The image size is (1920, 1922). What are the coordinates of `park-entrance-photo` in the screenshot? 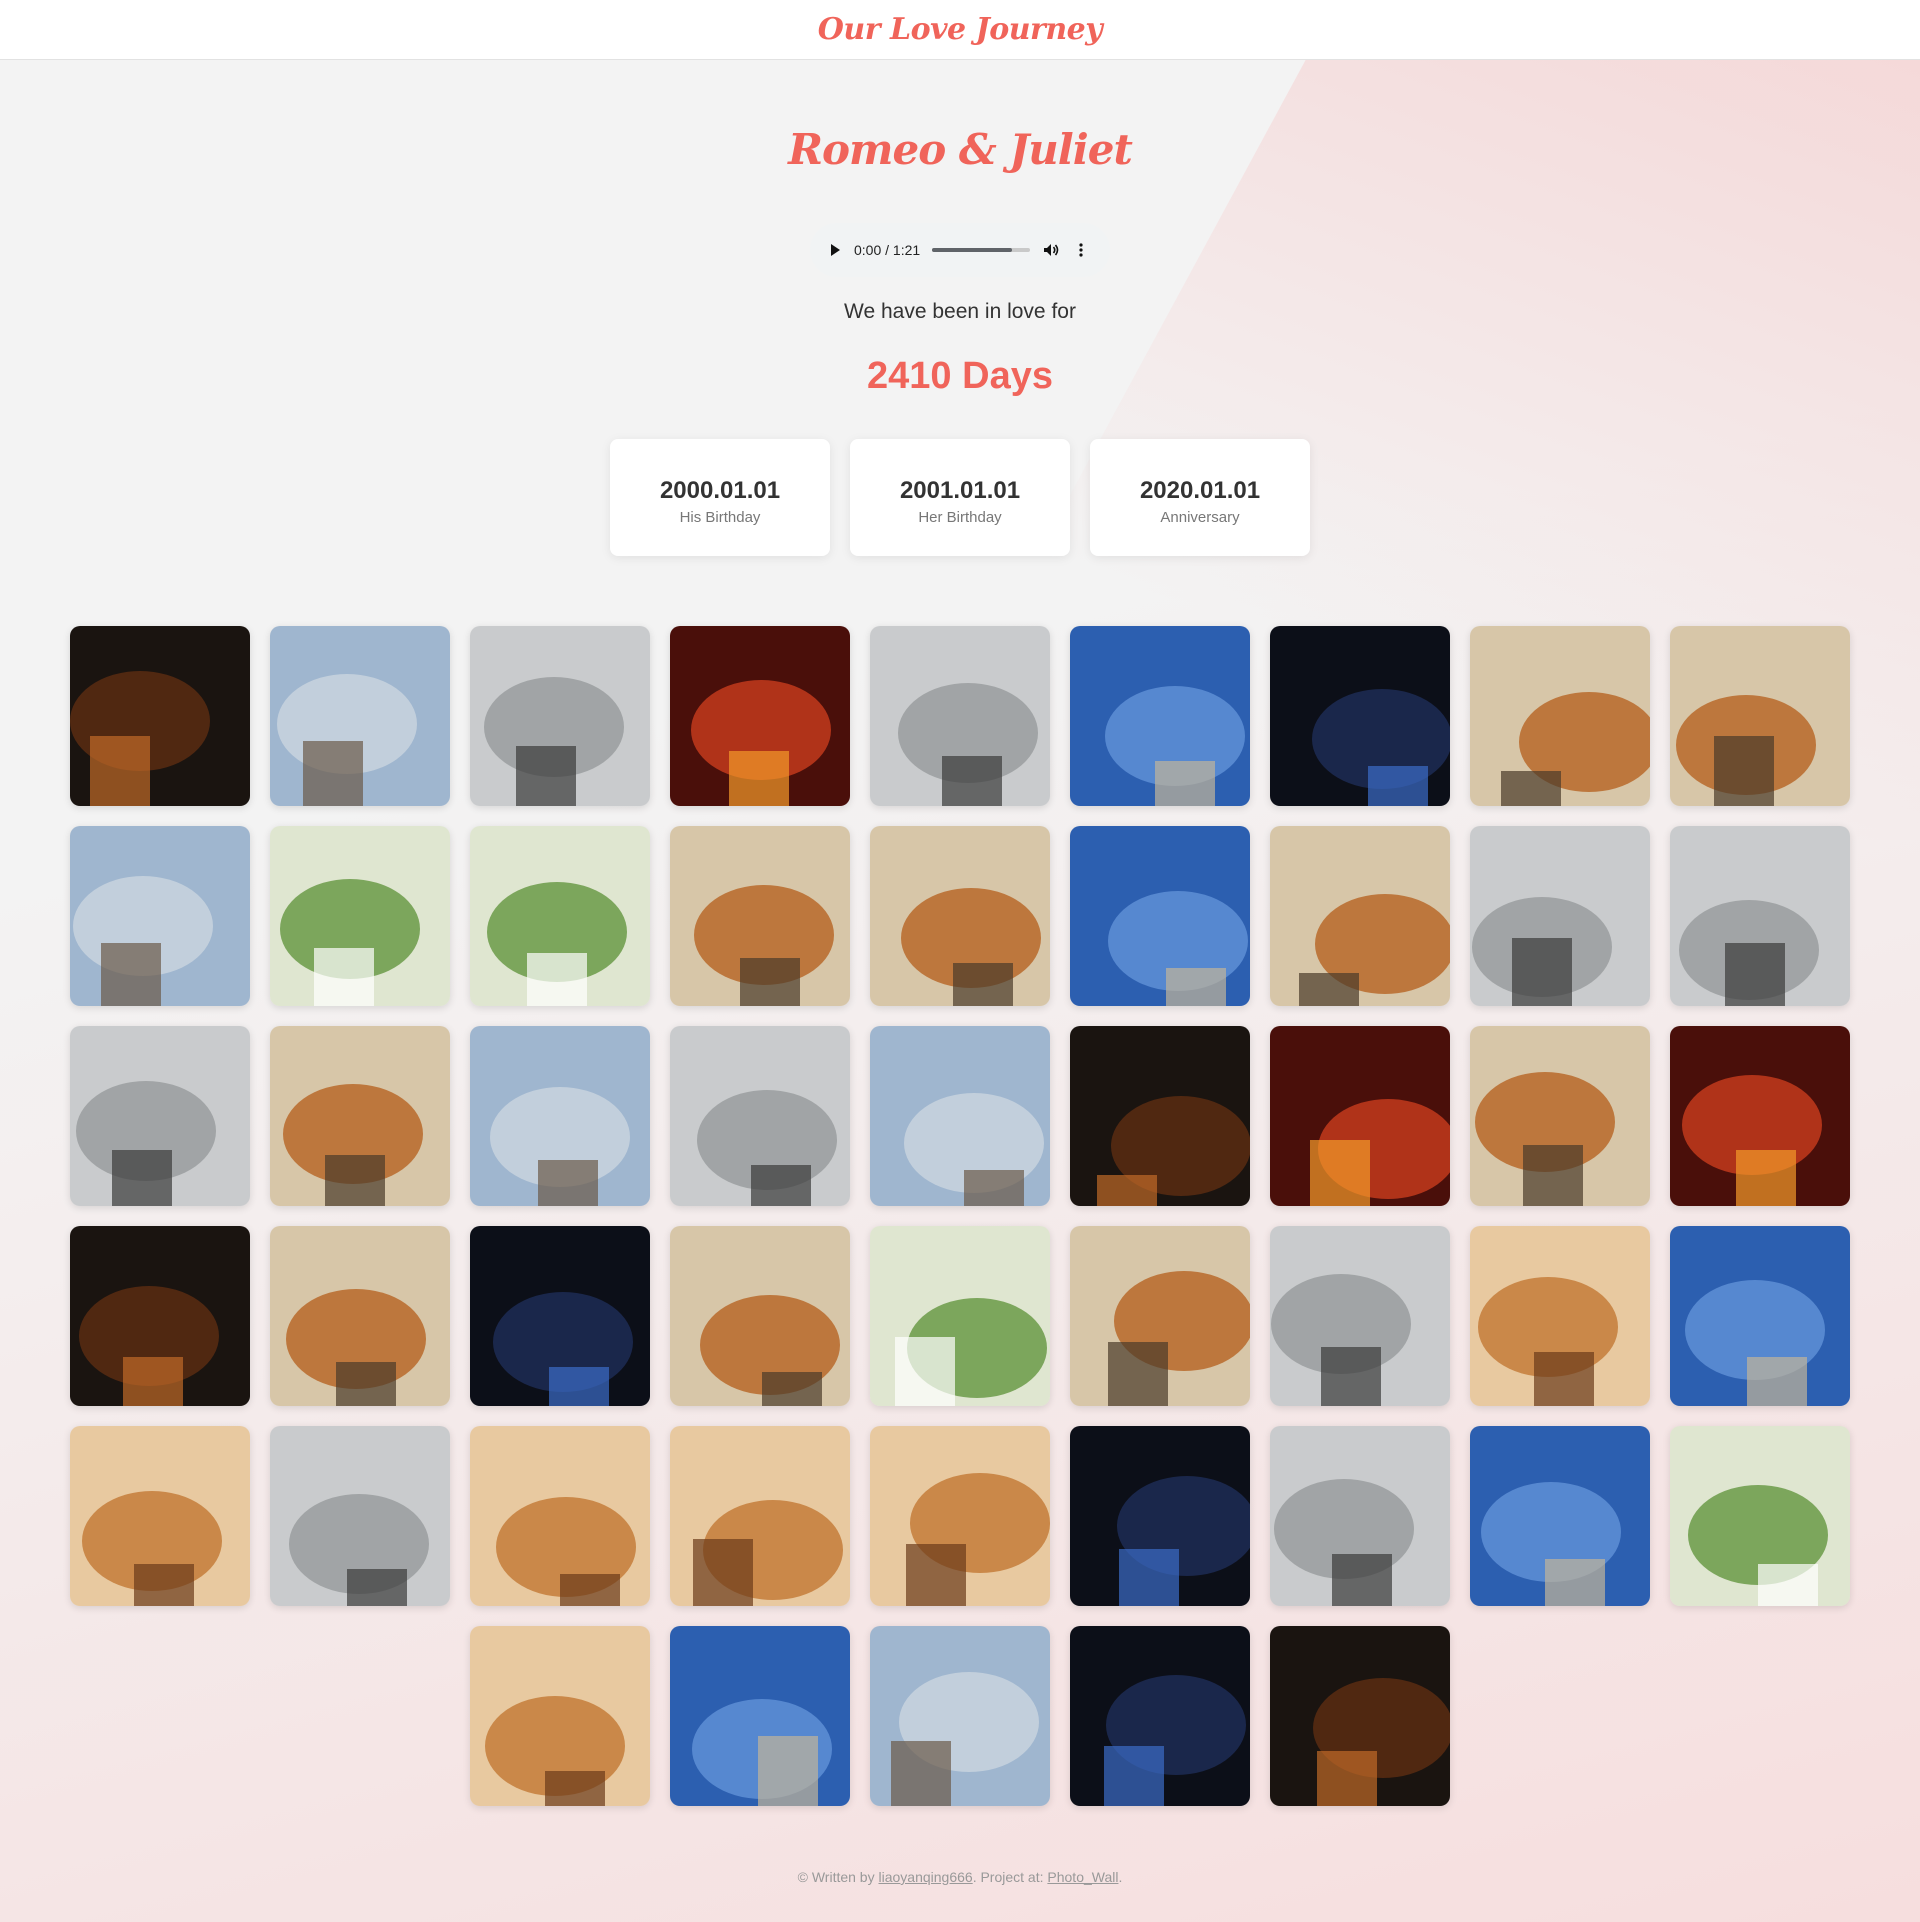 It's located at (360, 1516).